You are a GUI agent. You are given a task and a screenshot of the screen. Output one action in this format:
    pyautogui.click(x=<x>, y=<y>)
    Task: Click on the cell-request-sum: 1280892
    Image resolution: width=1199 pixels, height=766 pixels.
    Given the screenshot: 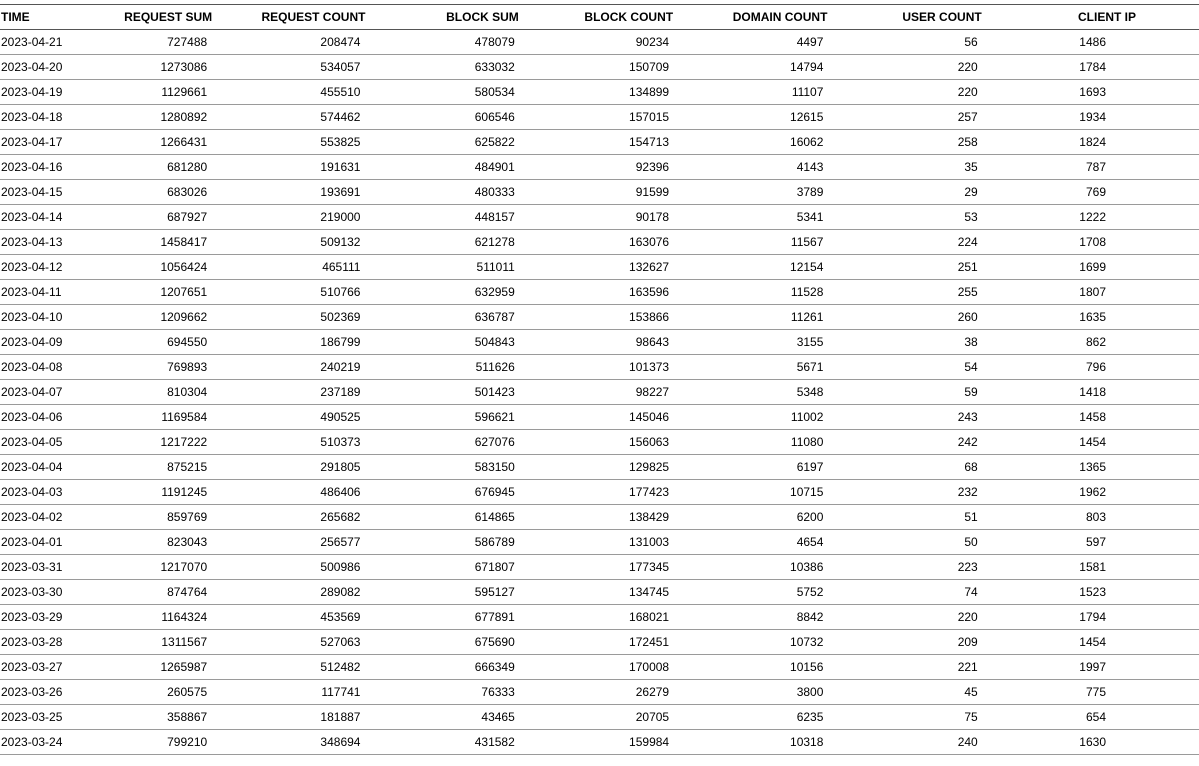 What is the action you would take?
    pyautogui.click(x=149, y=117)
    